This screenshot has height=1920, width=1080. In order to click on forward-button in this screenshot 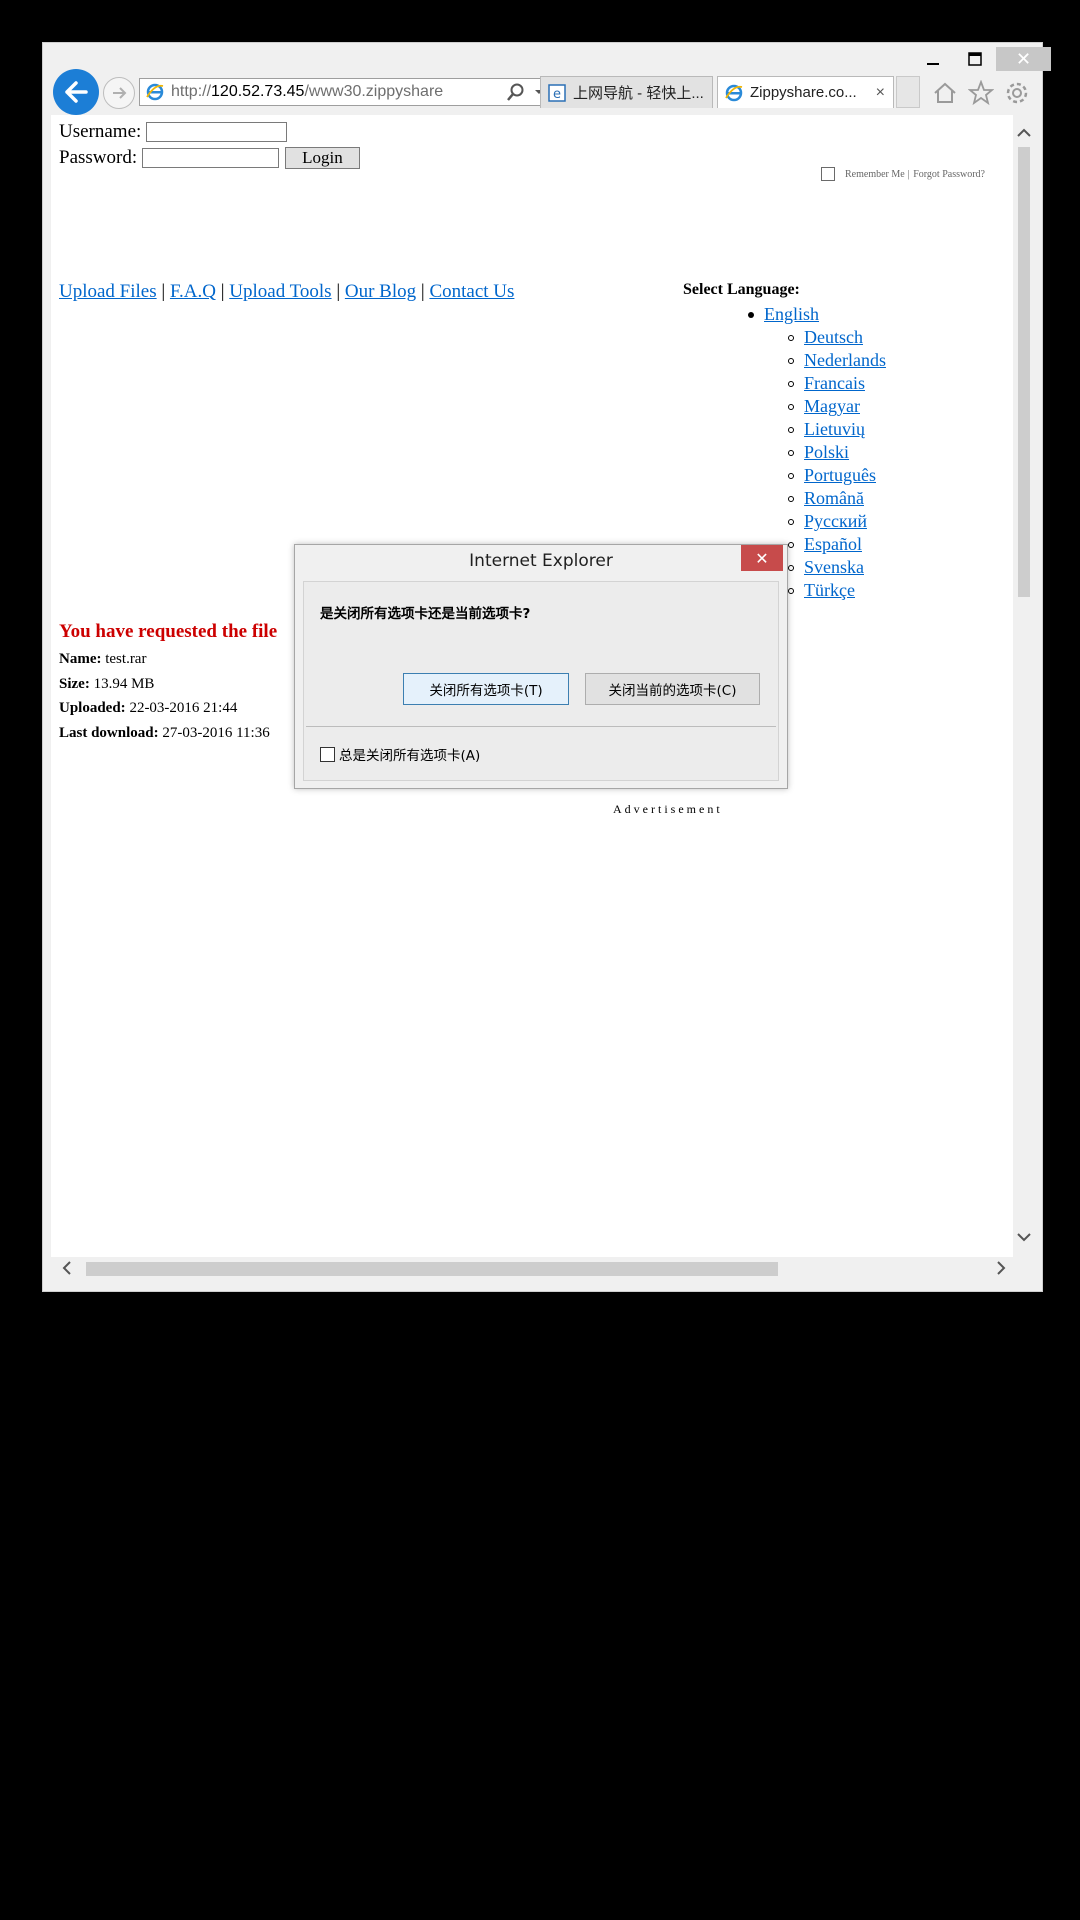, I will do `click(119, 93)`.